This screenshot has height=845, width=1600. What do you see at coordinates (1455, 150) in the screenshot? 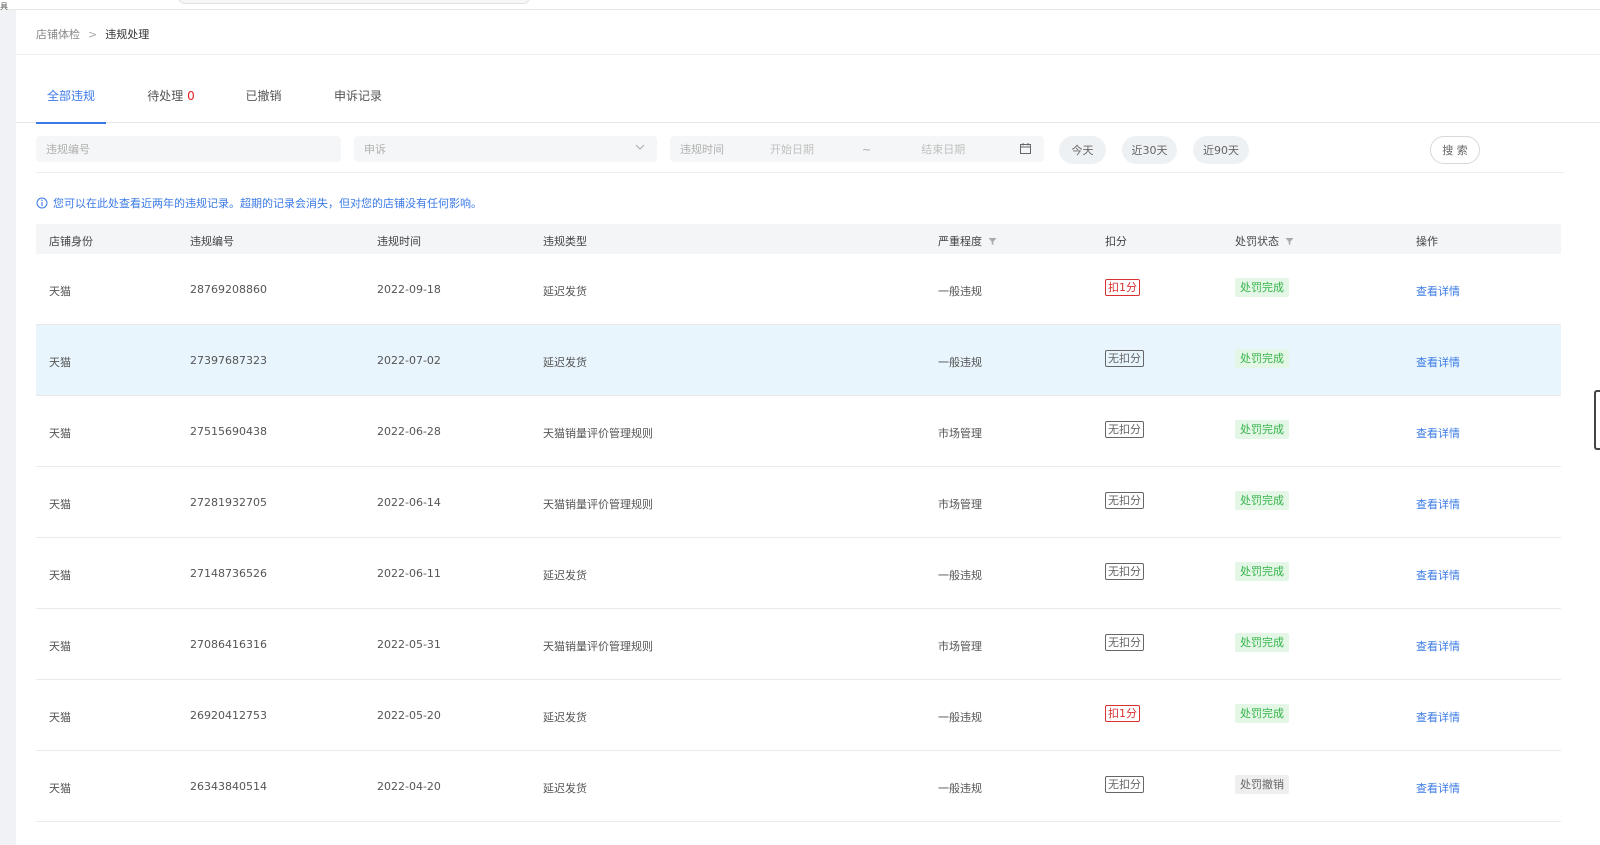
I see `search-button: 搜 索` at bounding box center [1455, 150].